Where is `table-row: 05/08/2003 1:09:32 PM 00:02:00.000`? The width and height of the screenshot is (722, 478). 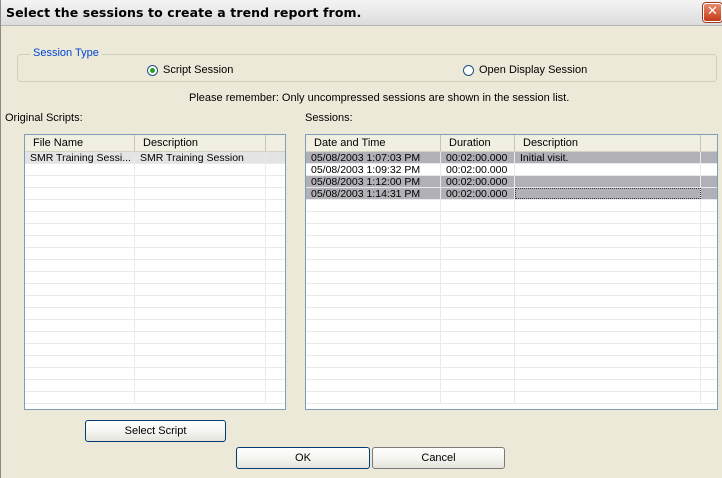
table-row: 05/08/2003 1:09:32 PM 00:02:00.000 is located at coordinates (511, 170).